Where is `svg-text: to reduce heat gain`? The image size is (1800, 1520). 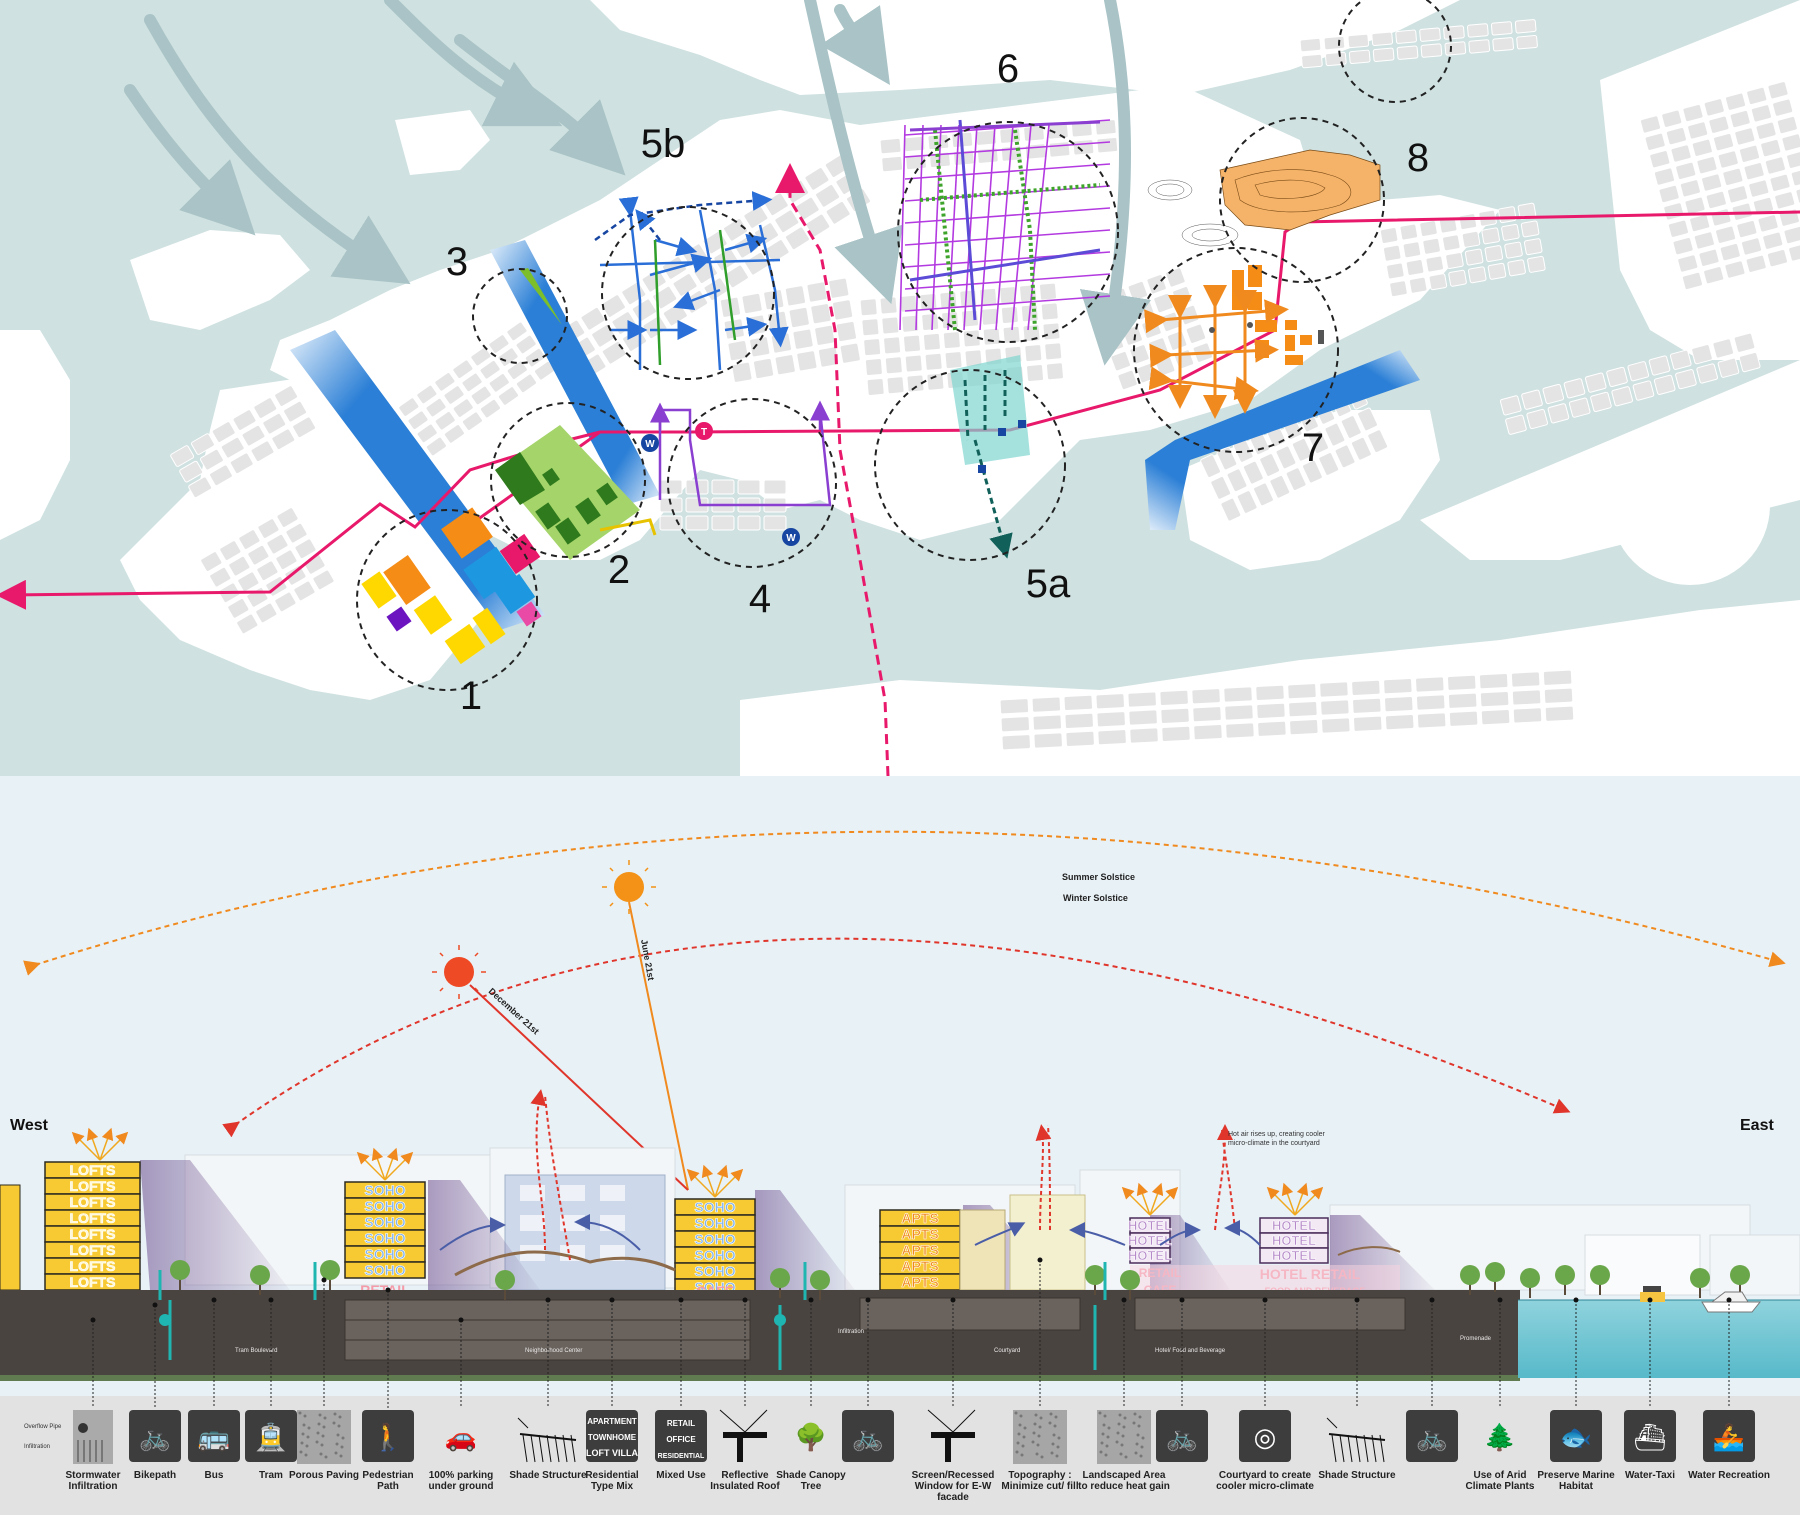 svg-text: to reduce heat gain is located at coordinates (1124, 1486).